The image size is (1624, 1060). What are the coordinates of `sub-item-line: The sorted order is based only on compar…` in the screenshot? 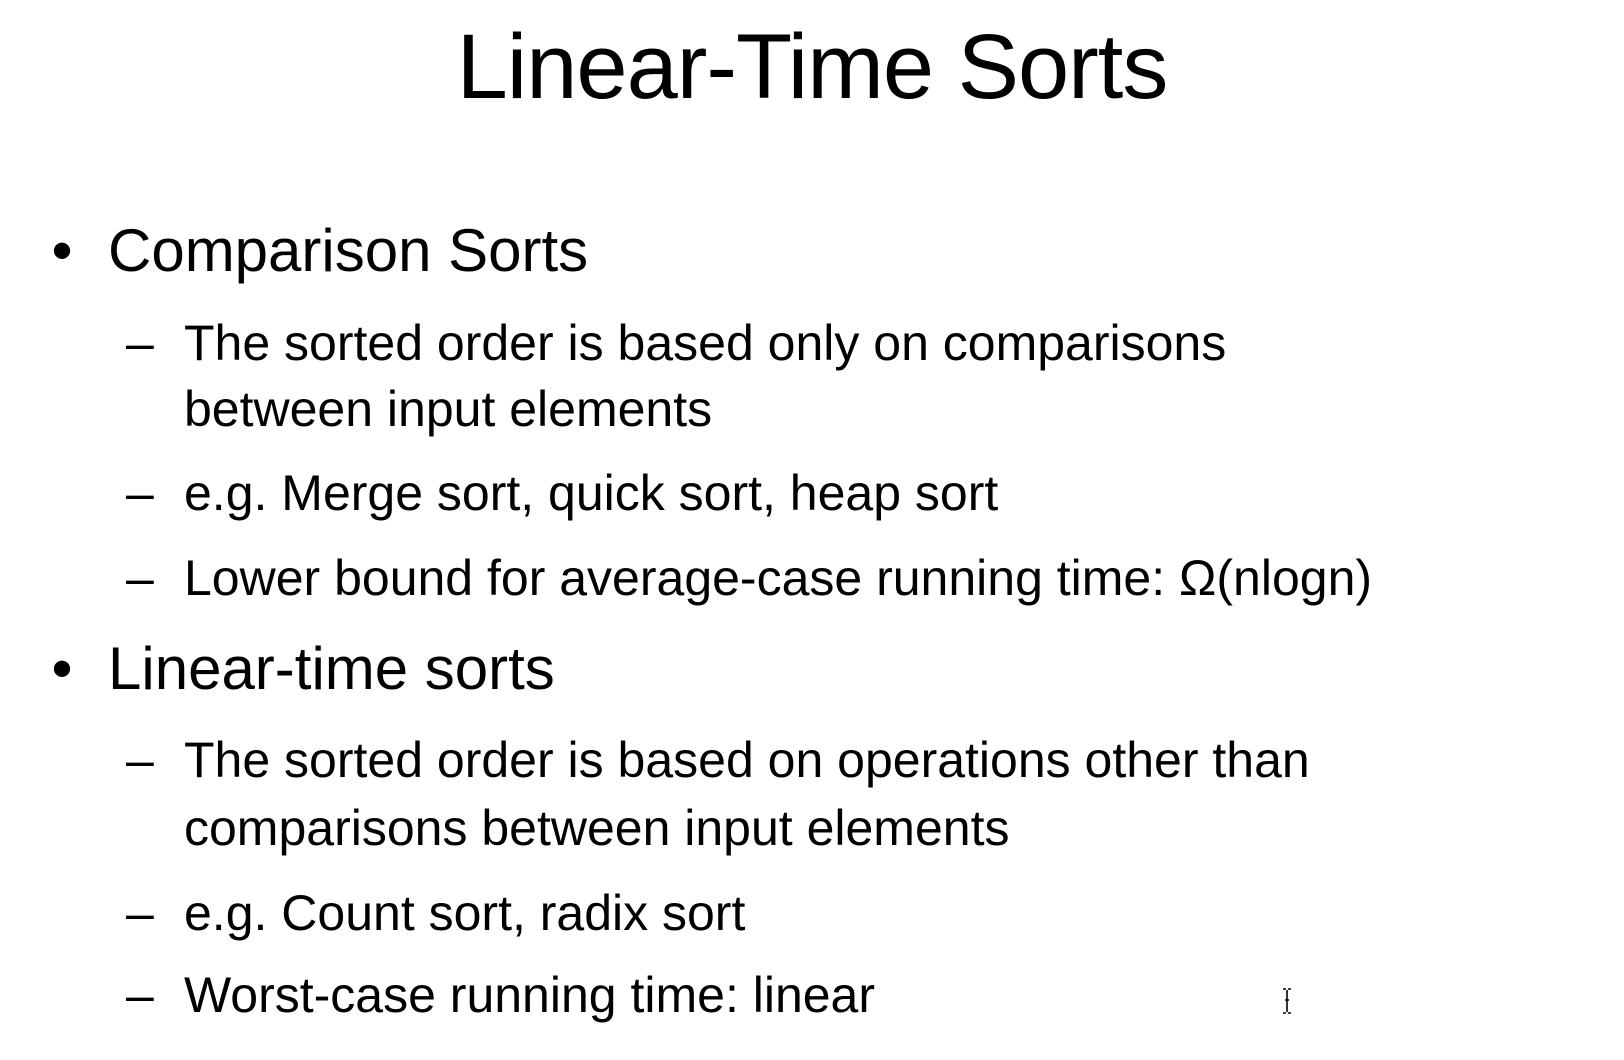 It's located at (705, 343).